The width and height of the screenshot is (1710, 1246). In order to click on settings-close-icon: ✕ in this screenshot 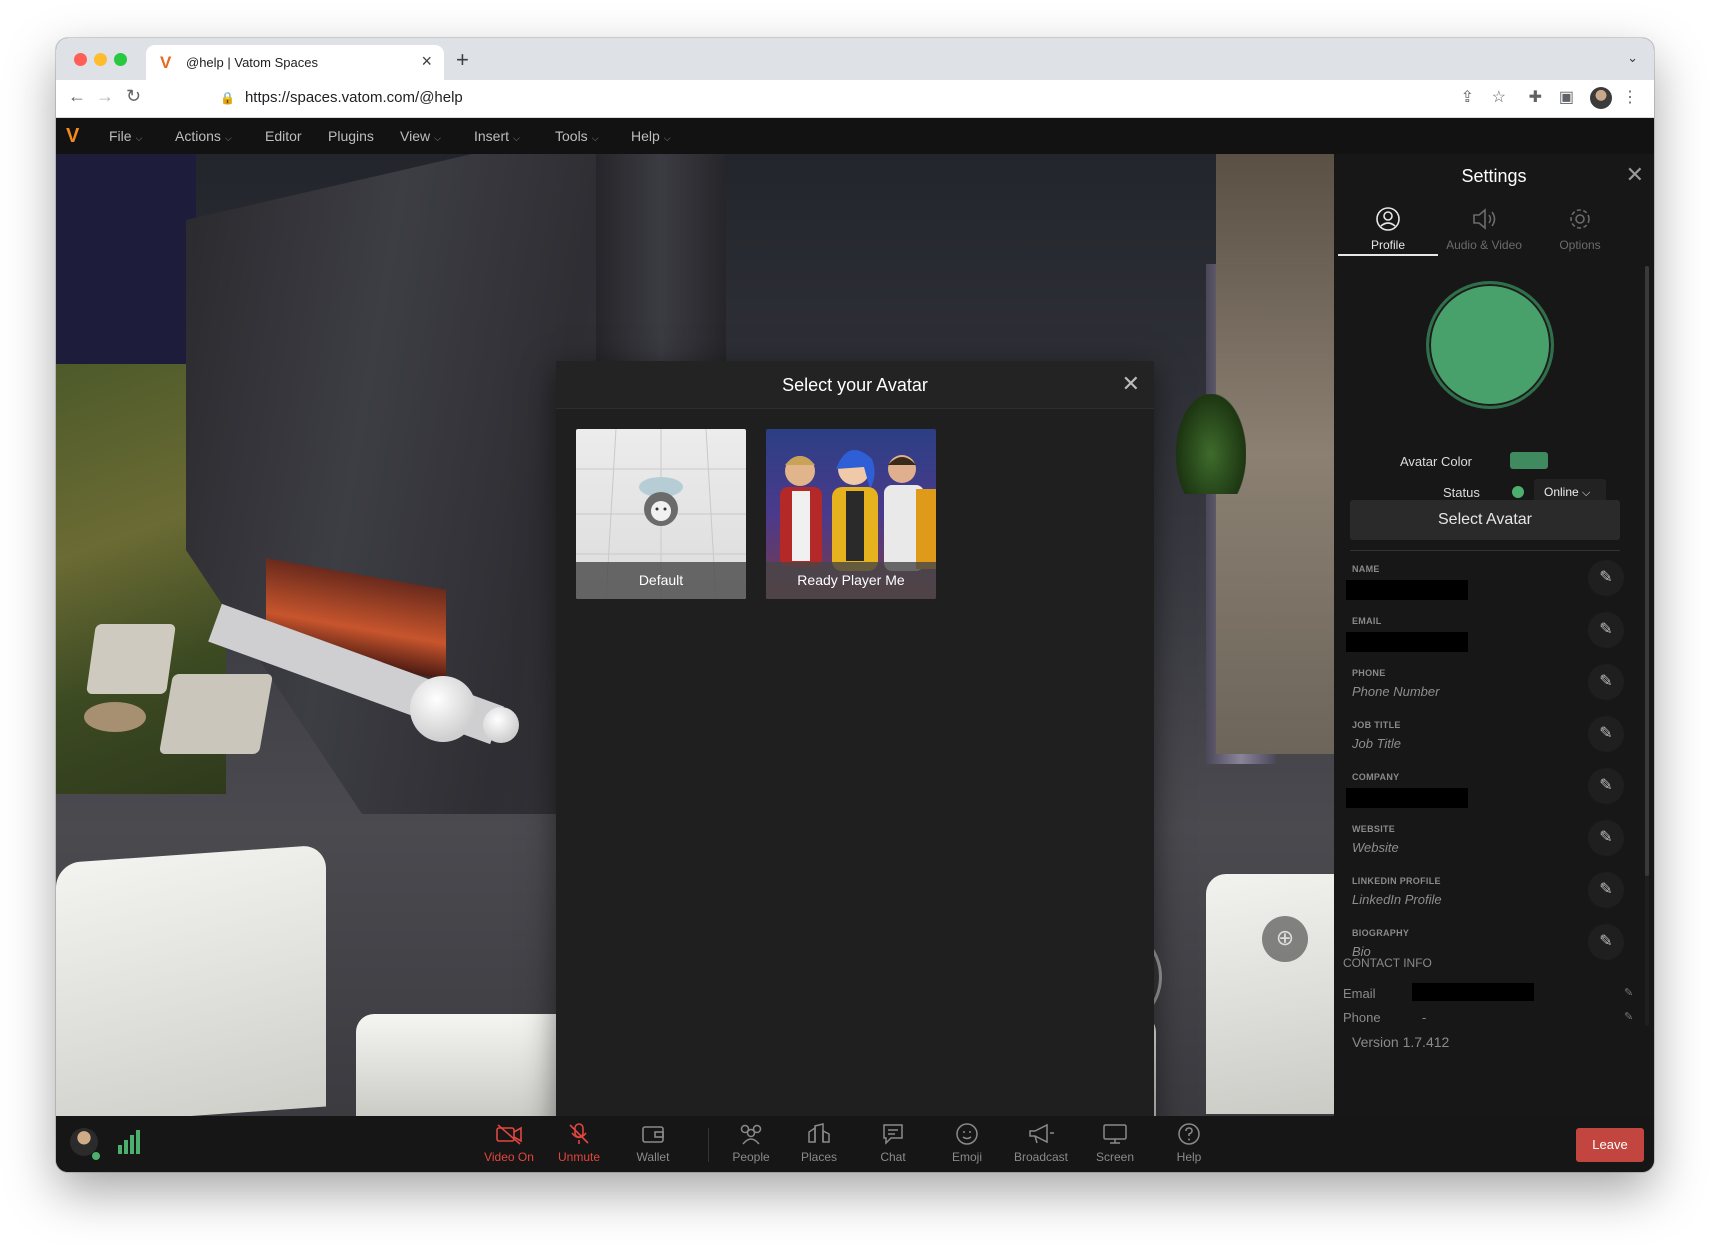, I will do `click(1635, 175)`.